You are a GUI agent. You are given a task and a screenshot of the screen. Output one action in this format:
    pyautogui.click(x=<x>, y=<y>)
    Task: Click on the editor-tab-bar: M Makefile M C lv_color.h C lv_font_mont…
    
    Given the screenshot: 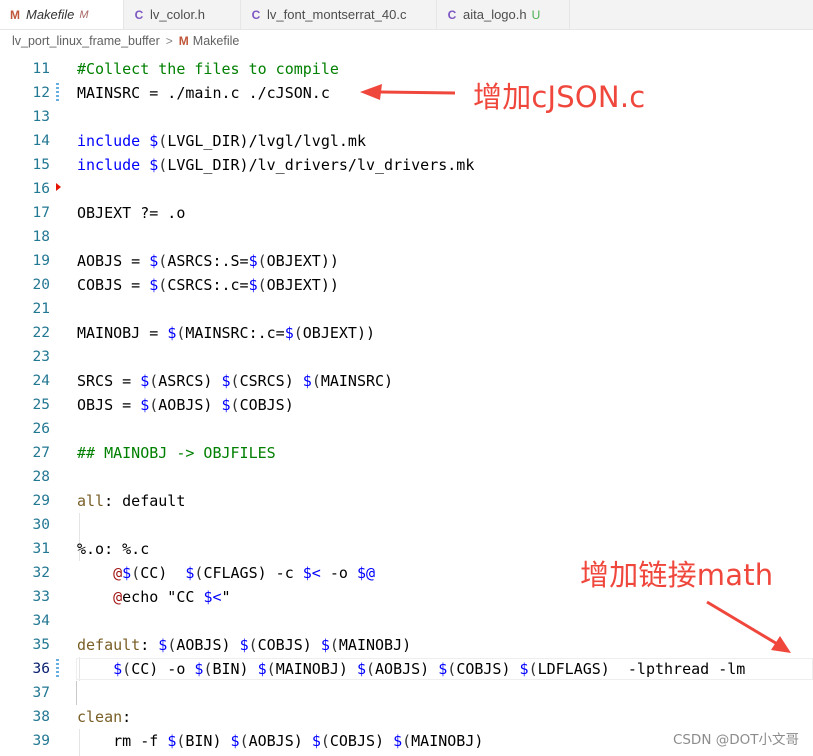 What is the action you would take?
    pyautogui.click(x=406, y=15)
    